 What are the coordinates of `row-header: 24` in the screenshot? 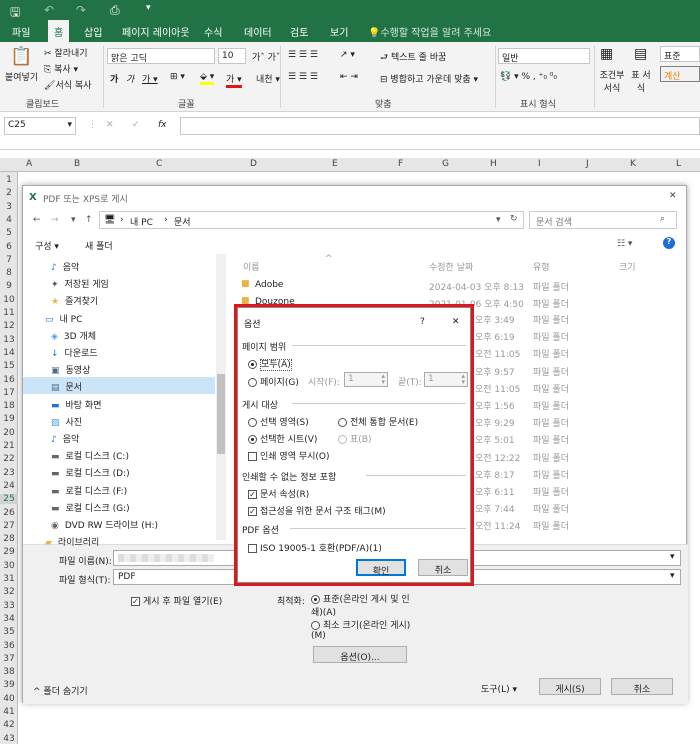 It's located at (9, 486).